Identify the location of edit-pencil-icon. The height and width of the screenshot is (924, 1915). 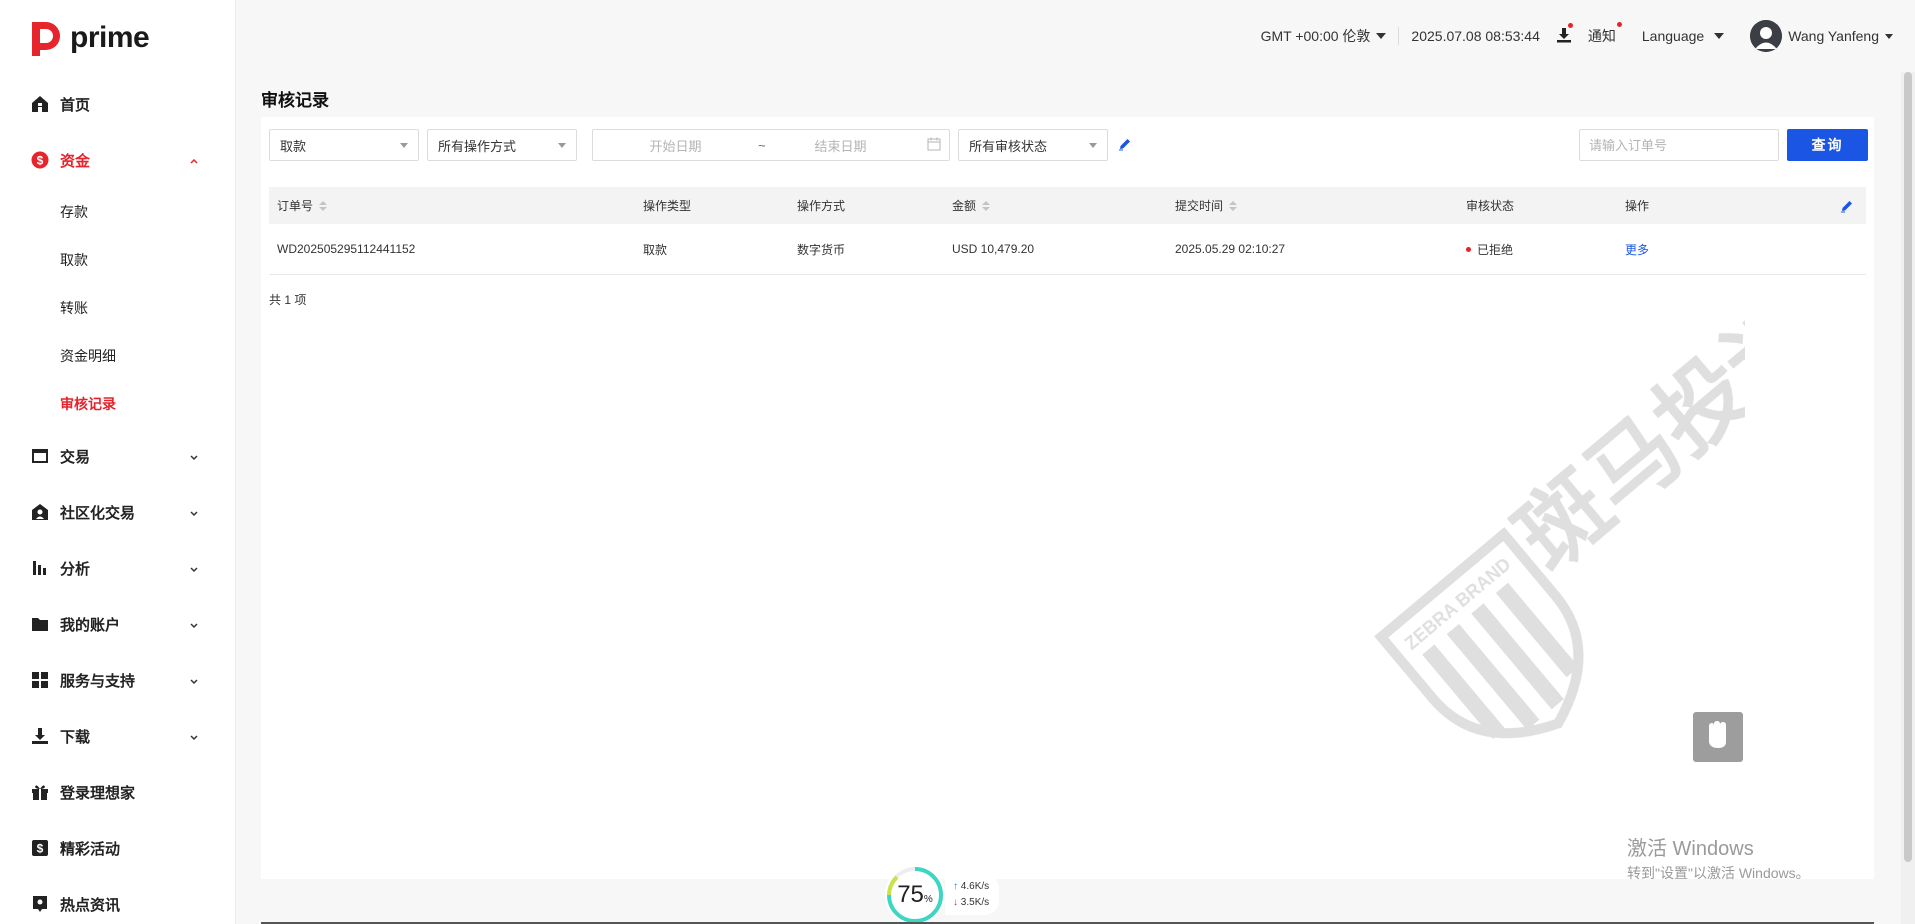
(1125, 146).